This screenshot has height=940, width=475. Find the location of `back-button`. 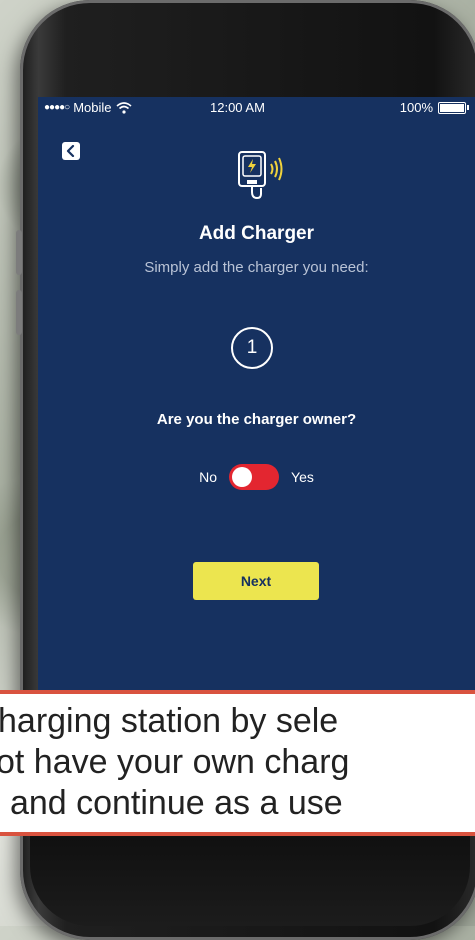

back-button is located at coordinates (71, 151).